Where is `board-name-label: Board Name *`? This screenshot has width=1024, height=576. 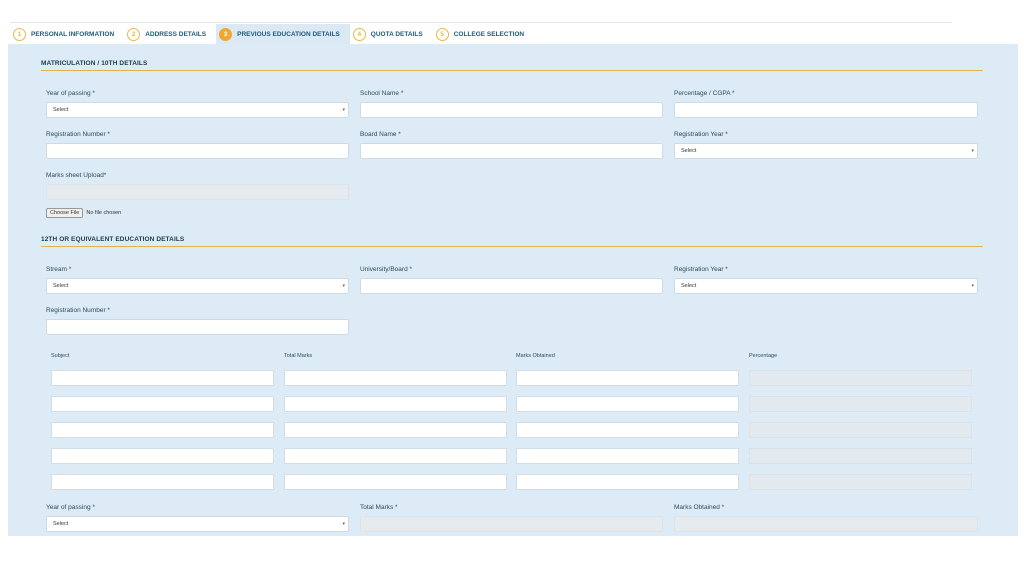
board-name-label: Board Name * is located at coordinates (380, 134).